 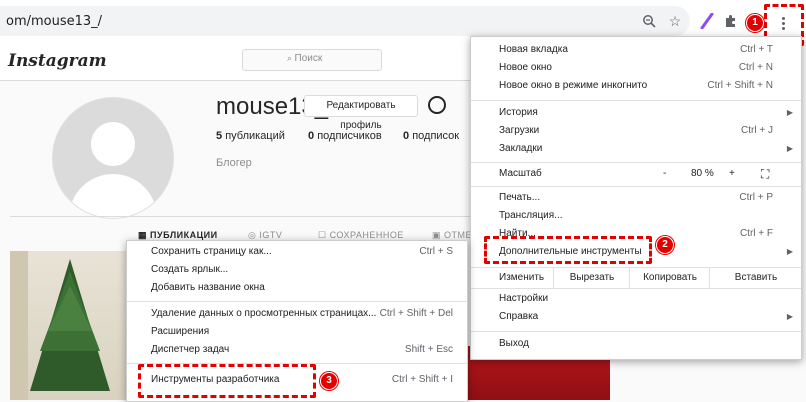 What do you see at coordinates (707, 21) in the screenshot?
I see `feather-icon` at bounding box center [707, 21].